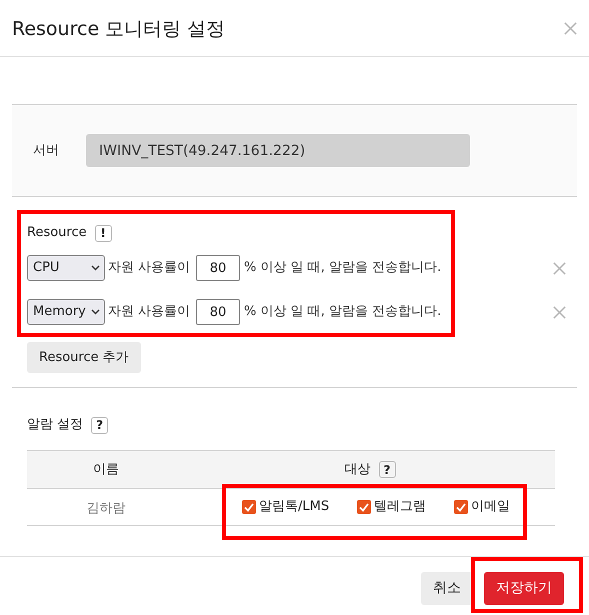 The image size is (589, 615). I want to click on add-resource-button: Resource 추가, so click(84, 357).